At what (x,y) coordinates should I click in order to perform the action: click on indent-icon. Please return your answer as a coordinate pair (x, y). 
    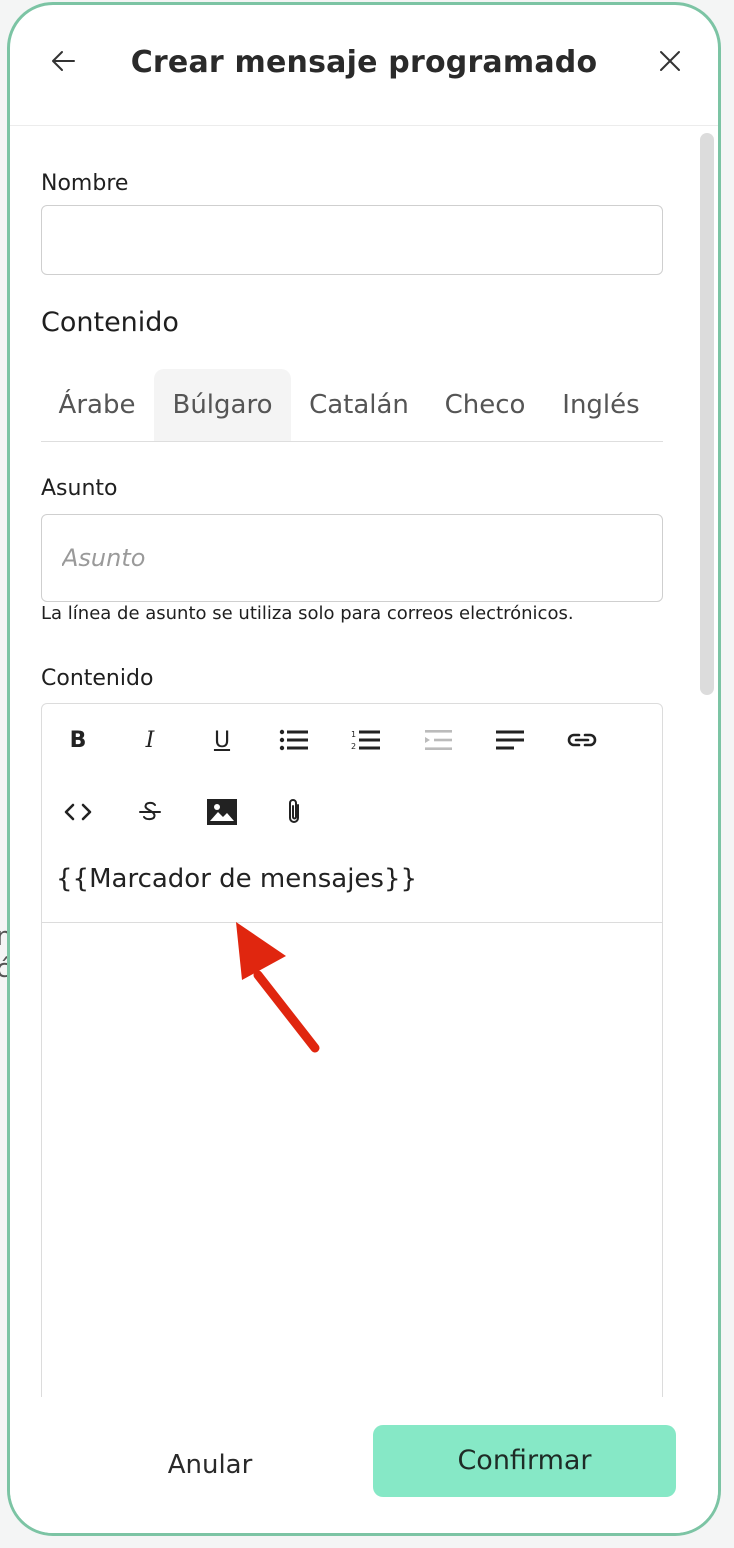
    Looking at the image, I should click on (438, 740).